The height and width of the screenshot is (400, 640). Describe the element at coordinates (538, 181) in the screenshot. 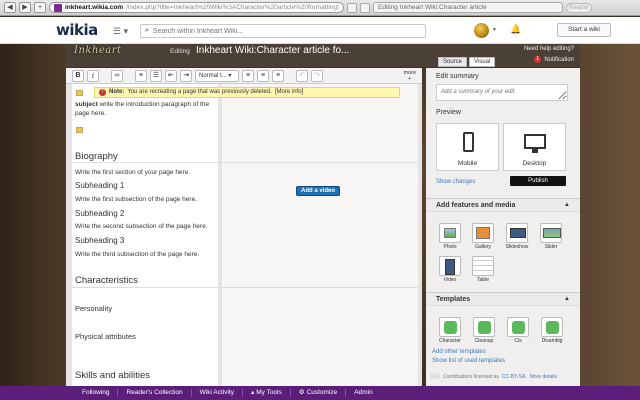

I see `publish-button: Publish` at that location.